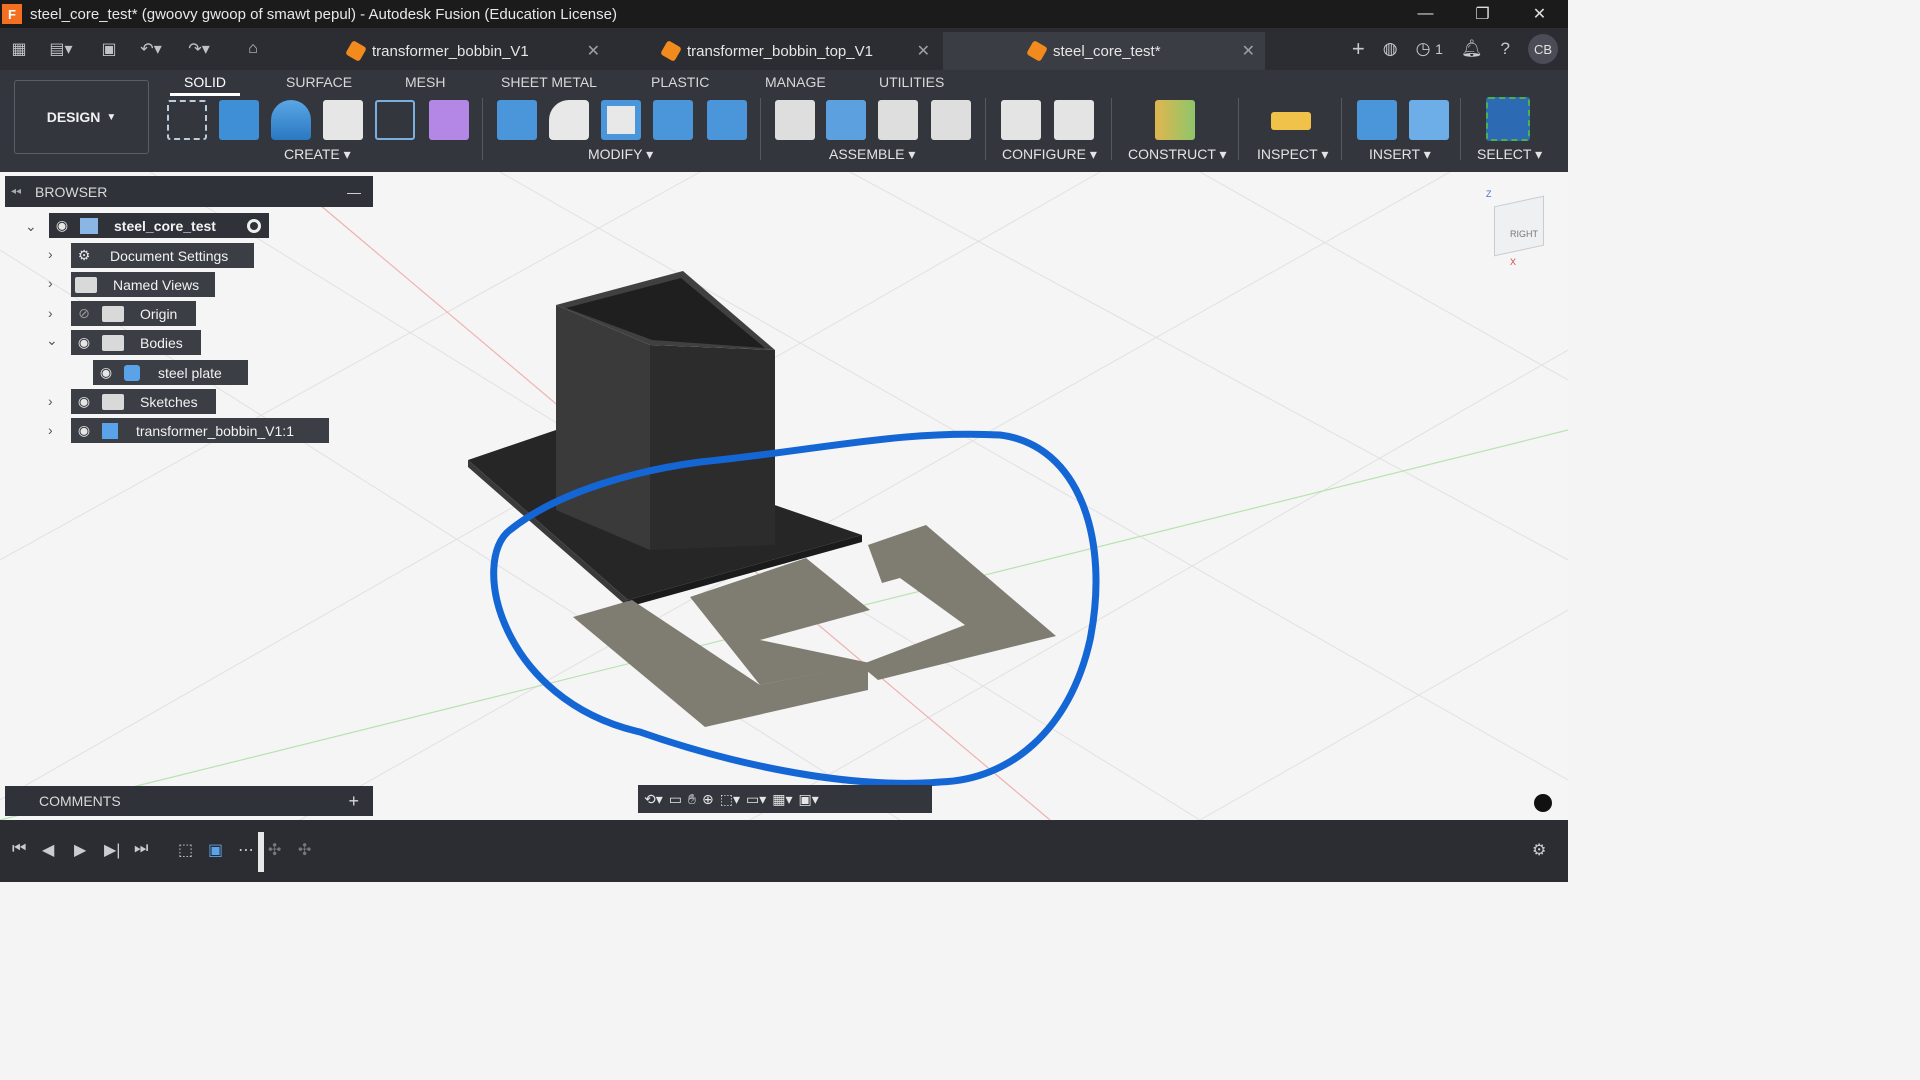 This screenshot has height=1080, width=1920. Describe the element at coordinates (517, 120) in the screenshot. I see `press-pull-icon` at that location.